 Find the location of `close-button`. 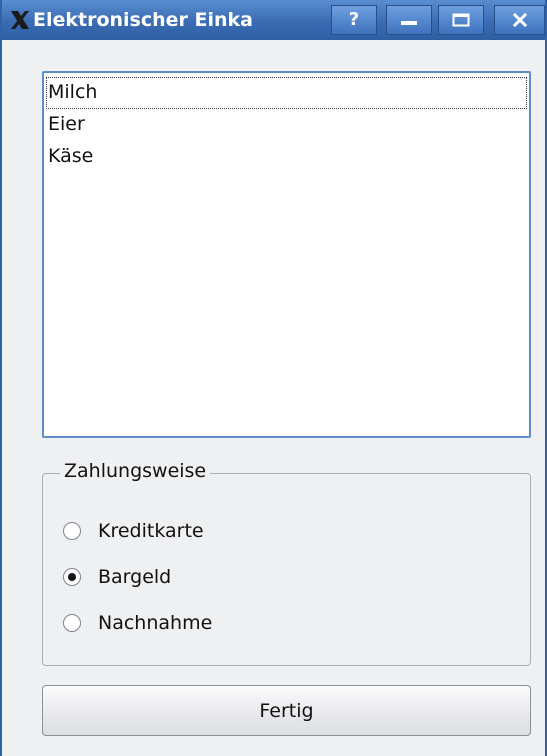

close-button is located at coordinates (519, 20).